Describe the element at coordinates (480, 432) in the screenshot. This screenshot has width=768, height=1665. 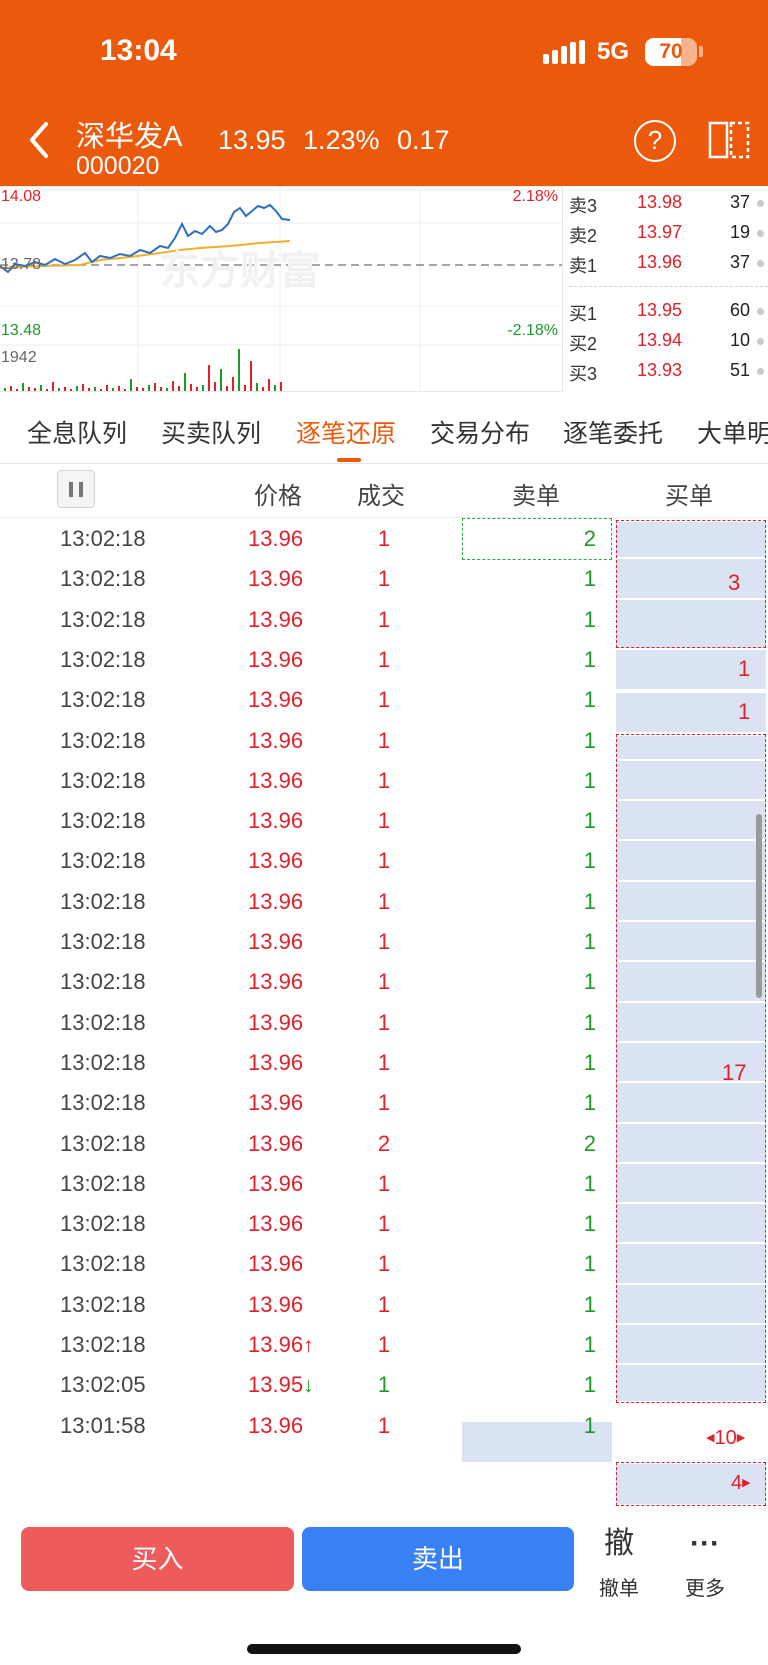
I see `tab-trade-distribution: 交易分布` at that location.